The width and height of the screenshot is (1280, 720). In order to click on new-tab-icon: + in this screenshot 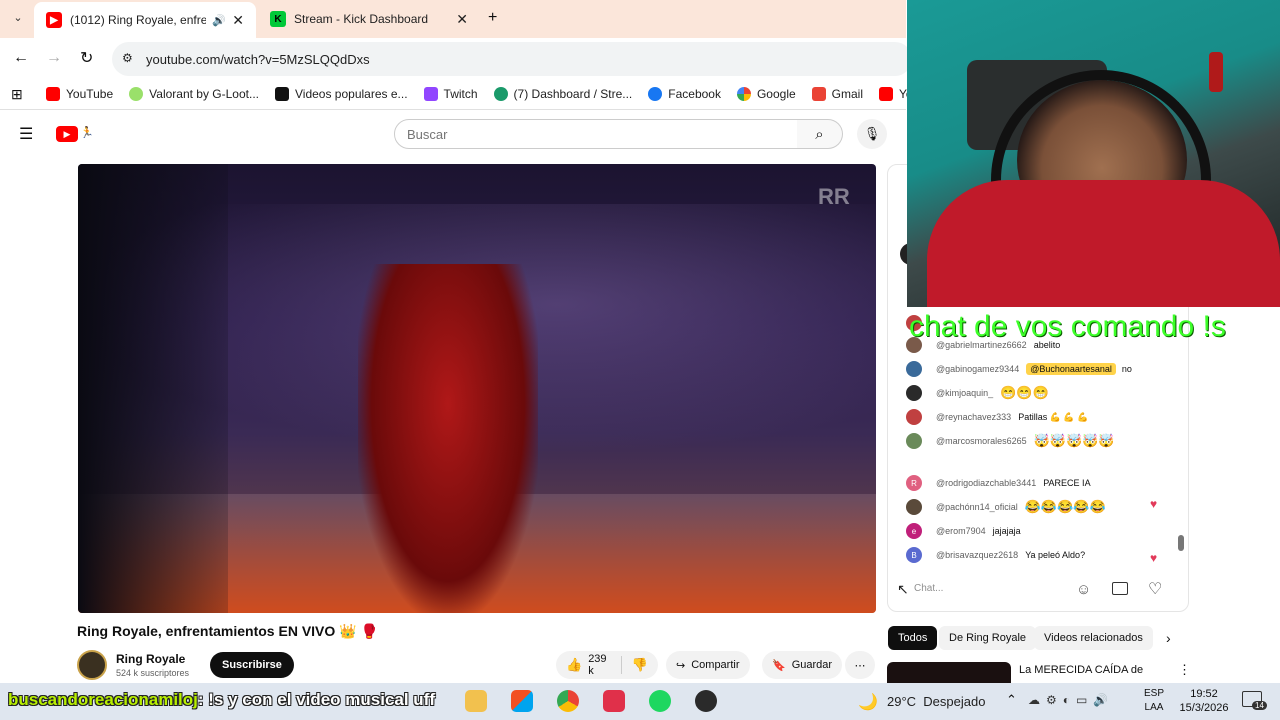, I will do `click(492, 18)`.